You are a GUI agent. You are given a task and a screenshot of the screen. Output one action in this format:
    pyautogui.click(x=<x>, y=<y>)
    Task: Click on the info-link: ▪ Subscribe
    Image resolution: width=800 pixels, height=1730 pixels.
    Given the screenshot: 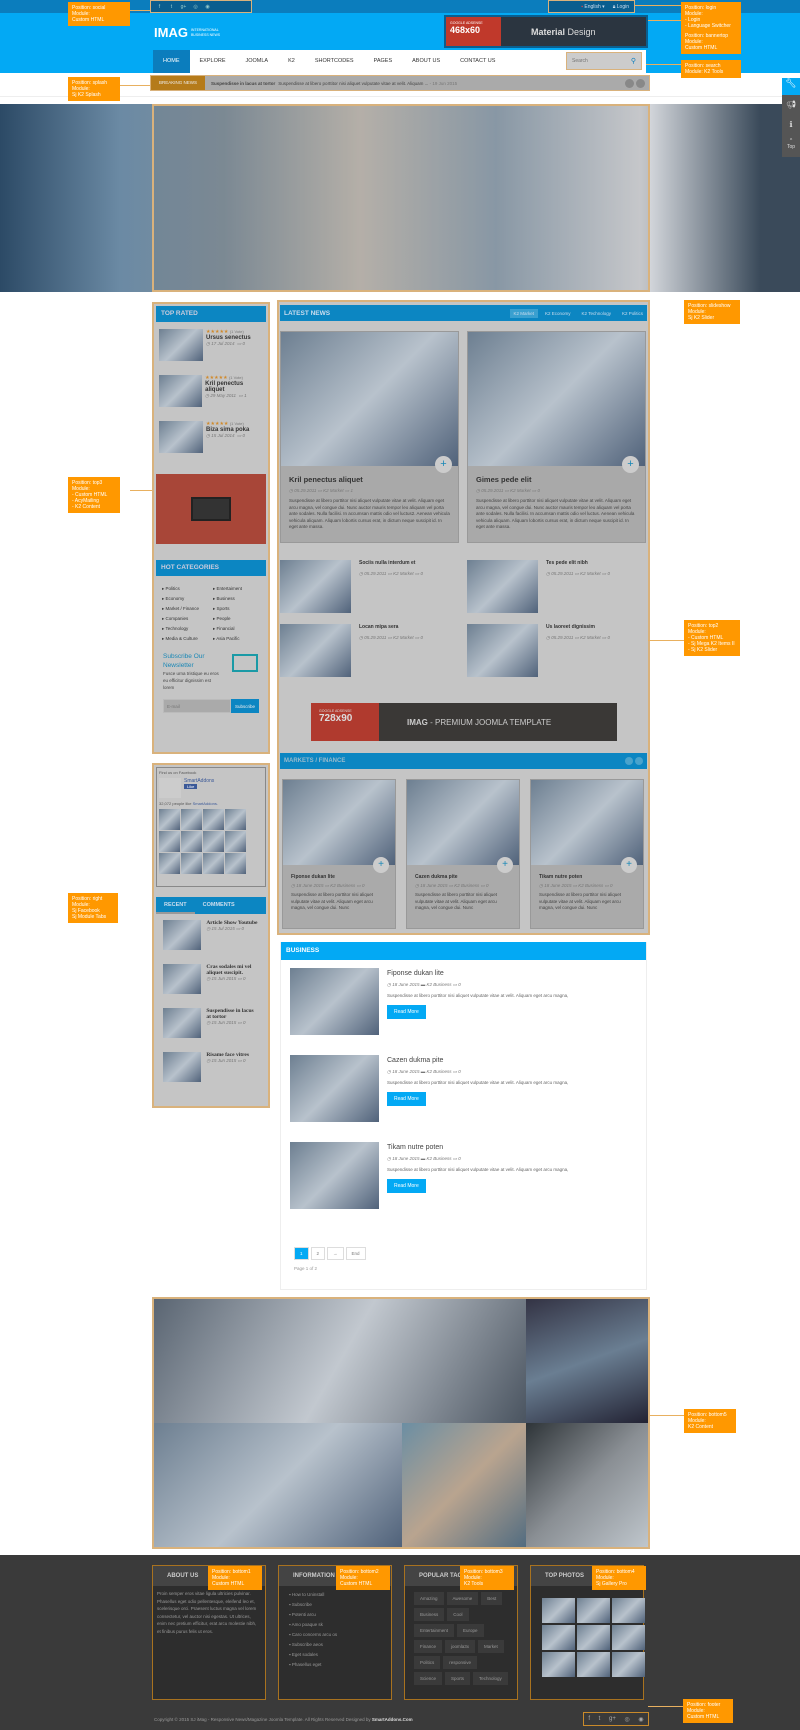 What is the action you would take?
    pyautogui.click(x=335, y=1605)
    